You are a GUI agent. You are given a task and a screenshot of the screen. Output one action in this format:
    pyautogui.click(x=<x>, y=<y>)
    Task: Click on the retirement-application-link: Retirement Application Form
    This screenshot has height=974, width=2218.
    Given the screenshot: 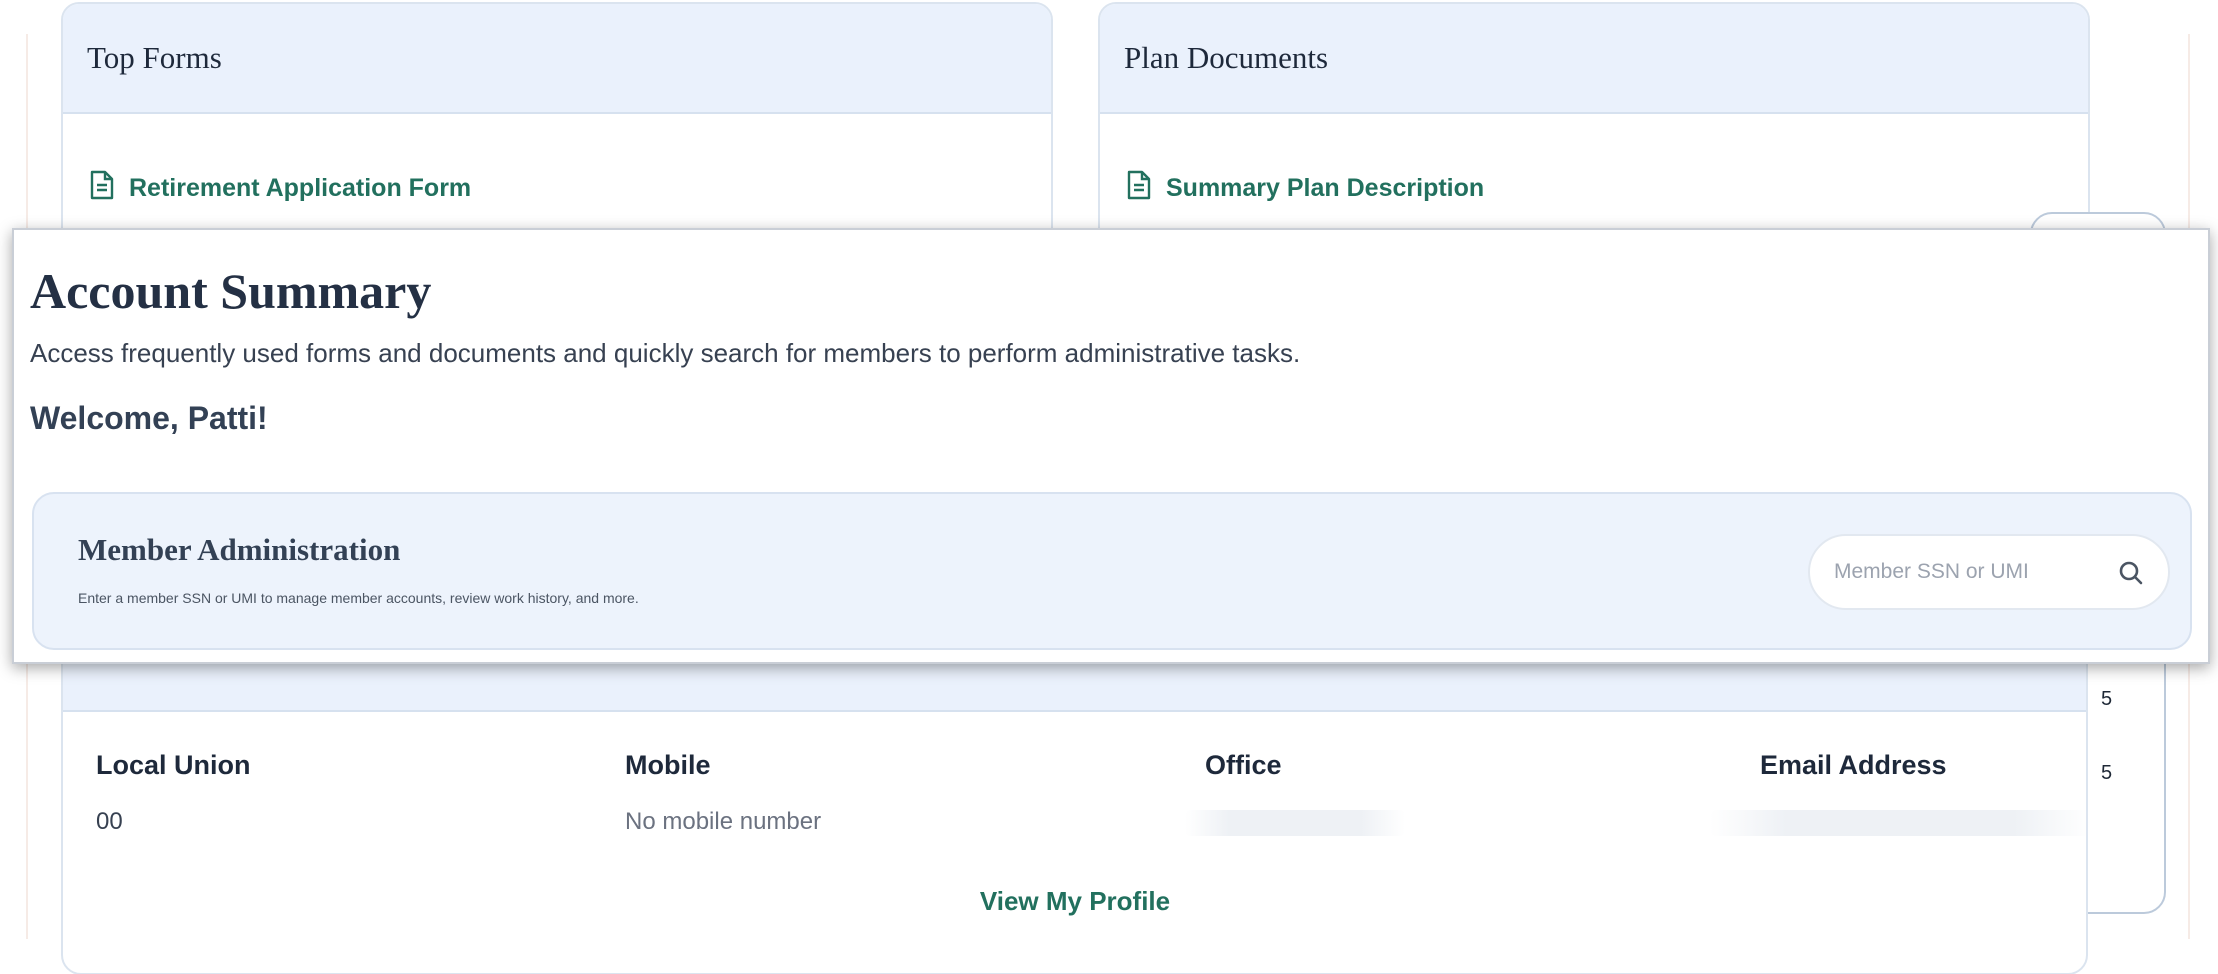 What is the action you would take?
    pyautogui.click(x=280, y=188)
    